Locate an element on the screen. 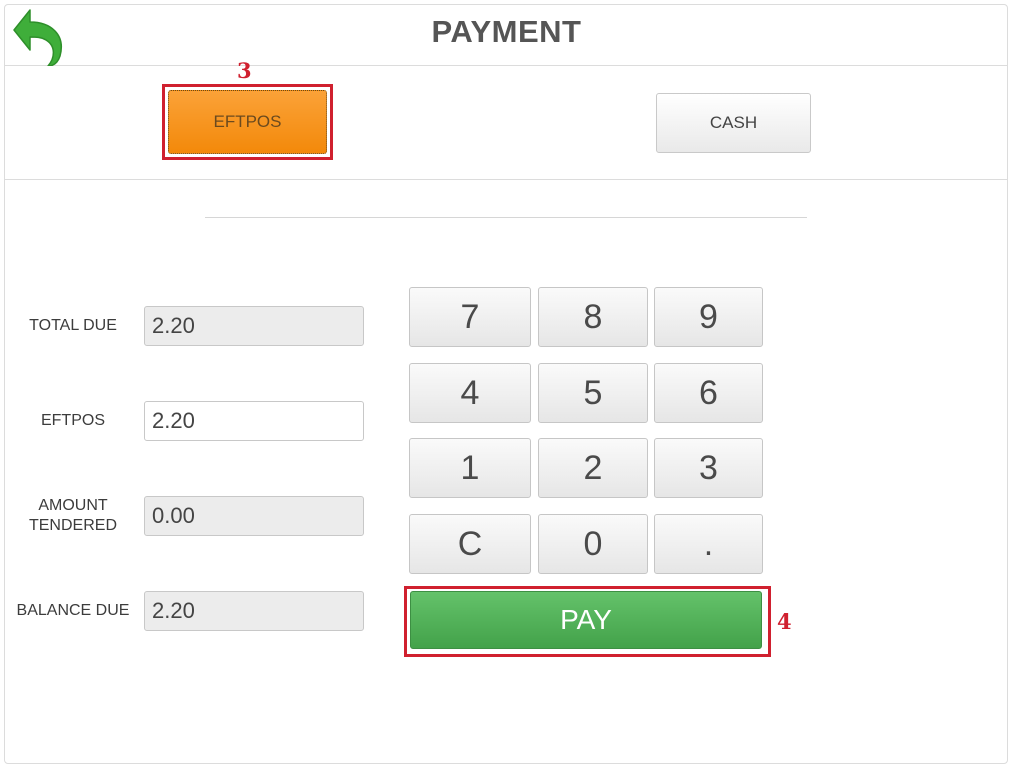  method-divider is located at coordinates (506, 179).